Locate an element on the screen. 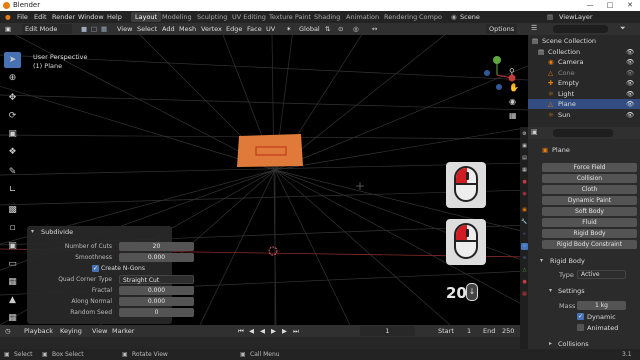  tab-sculpting: Sculpting is located at coordinates (212, 17).